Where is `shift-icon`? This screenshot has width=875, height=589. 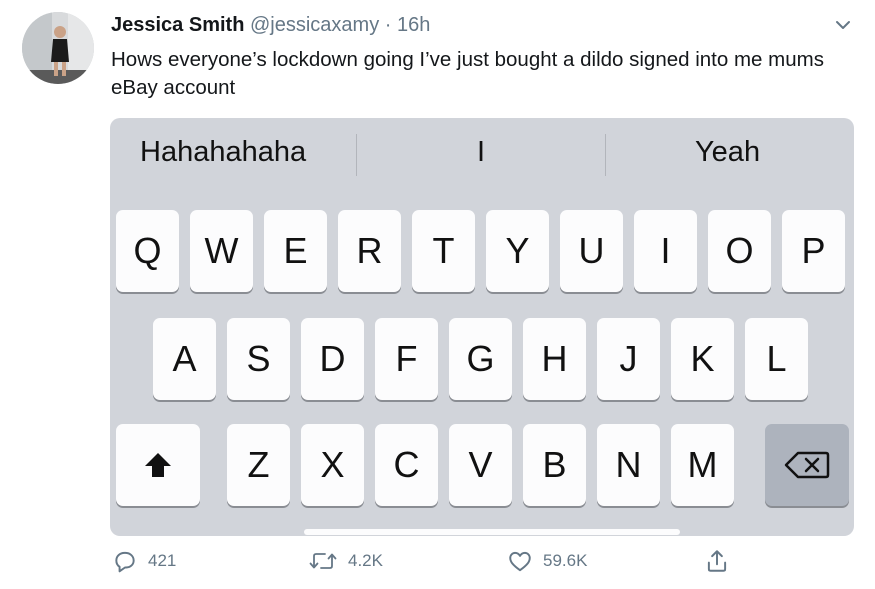 shift-icon is located at coordinates (158, 465).